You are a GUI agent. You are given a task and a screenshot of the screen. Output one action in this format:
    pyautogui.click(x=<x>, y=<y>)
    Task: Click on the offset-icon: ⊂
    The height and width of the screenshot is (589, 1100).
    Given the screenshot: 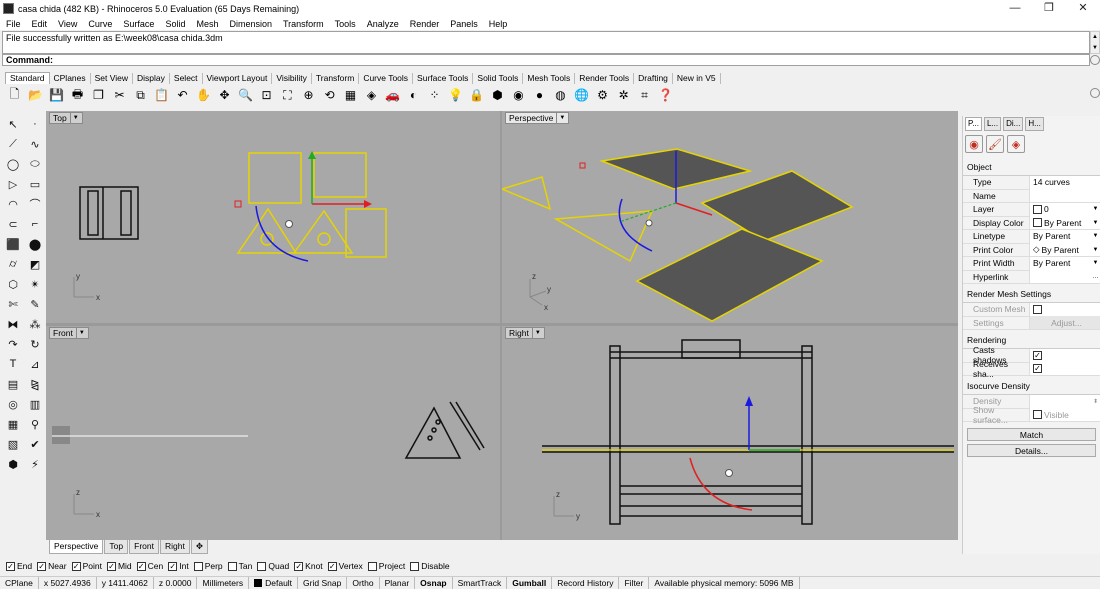 What is the action you would take?
    pyautogui.click(x=13, y=224)
    